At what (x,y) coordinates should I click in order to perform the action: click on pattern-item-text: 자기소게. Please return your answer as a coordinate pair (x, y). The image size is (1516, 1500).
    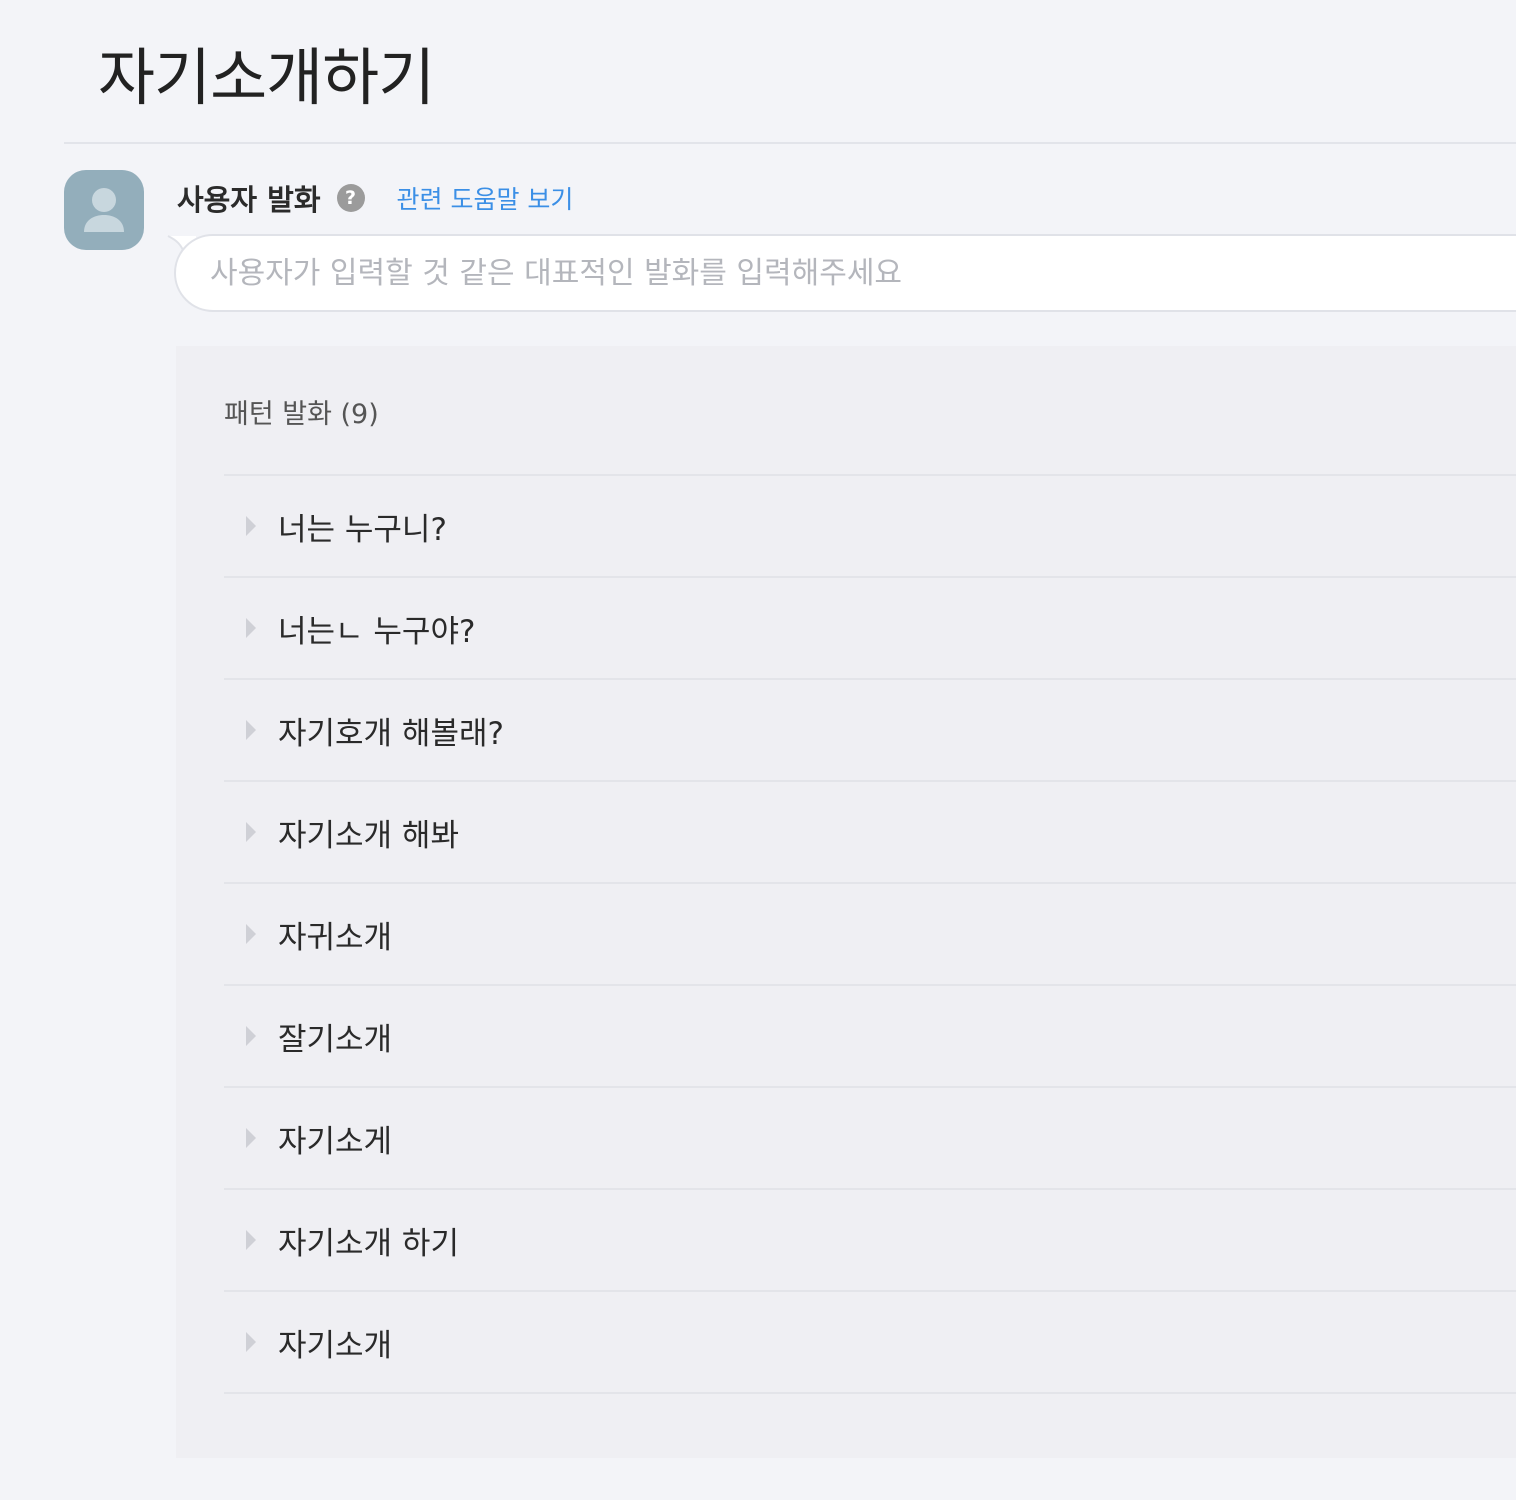
    Looking at the image, I should click on (335, 1141).